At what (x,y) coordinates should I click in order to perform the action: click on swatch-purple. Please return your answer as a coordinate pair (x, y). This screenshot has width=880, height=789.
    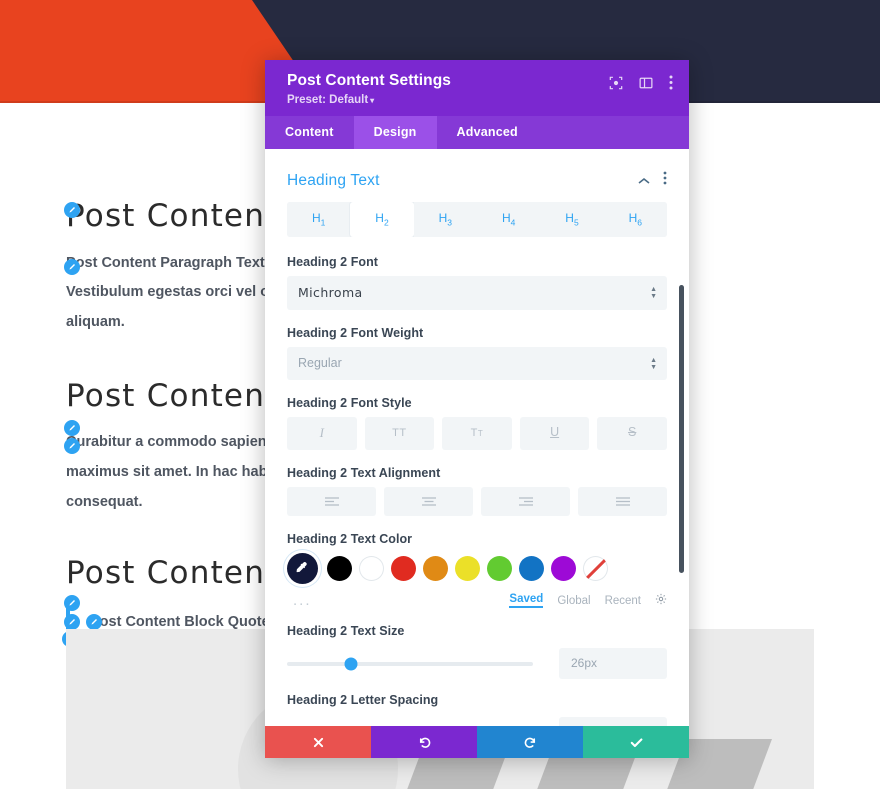
    Looking at the image, I should click on (563, 569).